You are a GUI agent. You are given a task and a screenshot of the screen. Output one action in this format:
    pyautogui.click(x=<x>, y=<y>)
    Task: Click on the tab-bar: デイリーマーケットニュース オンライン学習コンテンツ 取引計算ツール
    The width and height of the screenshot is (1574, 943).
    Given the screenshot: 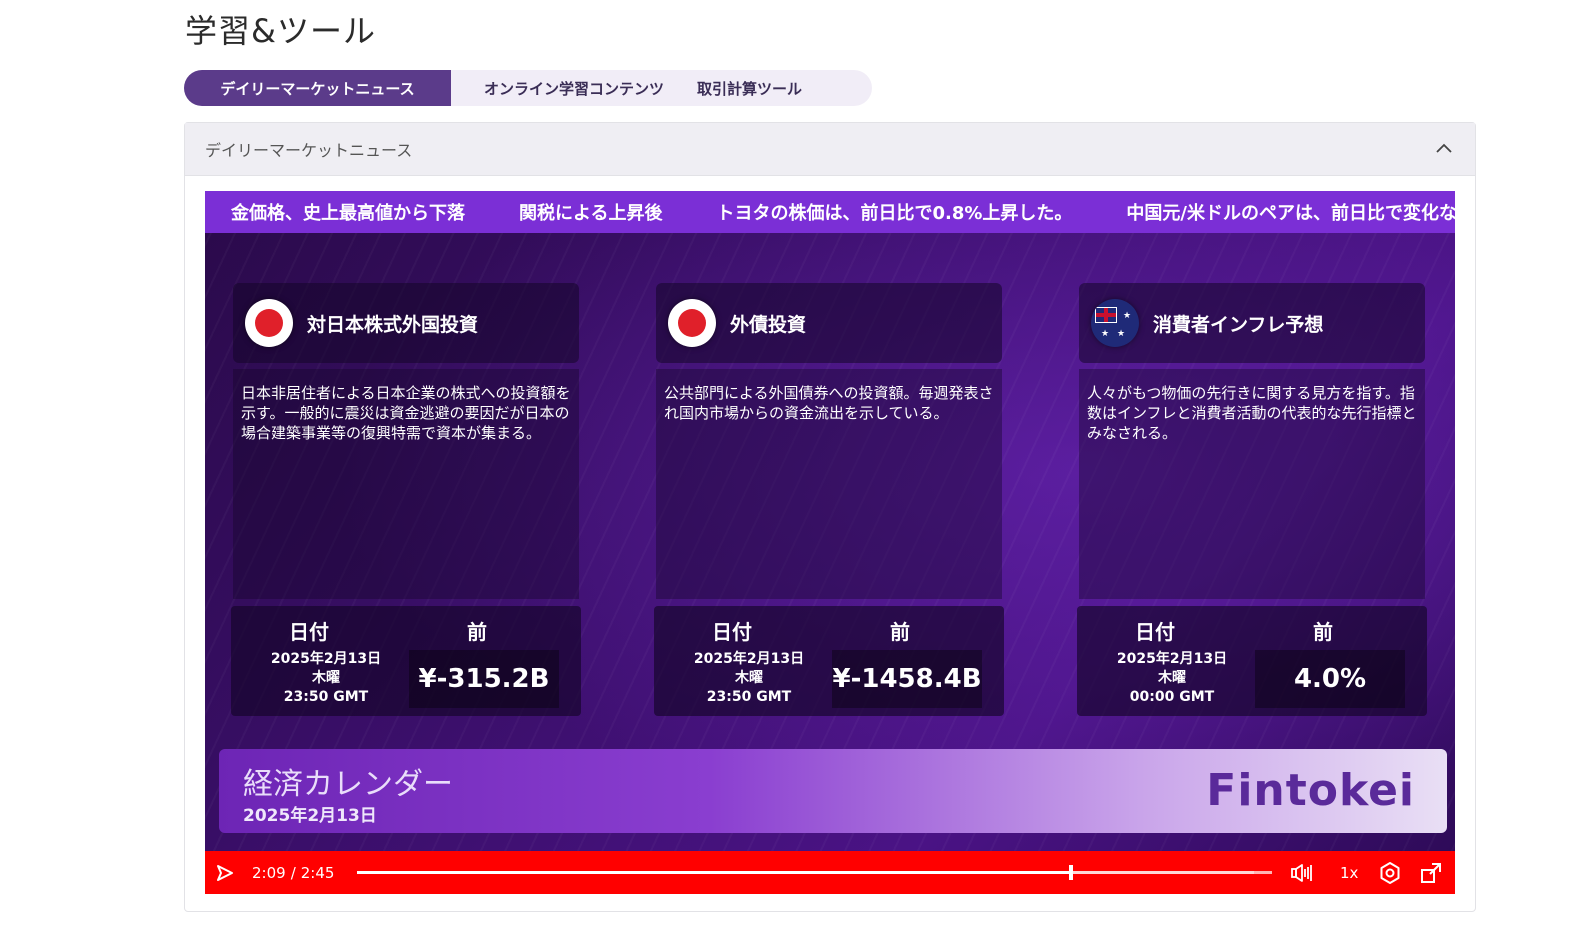 What is the action you would take?
    pyautogui.click(x=528, y=88)
    